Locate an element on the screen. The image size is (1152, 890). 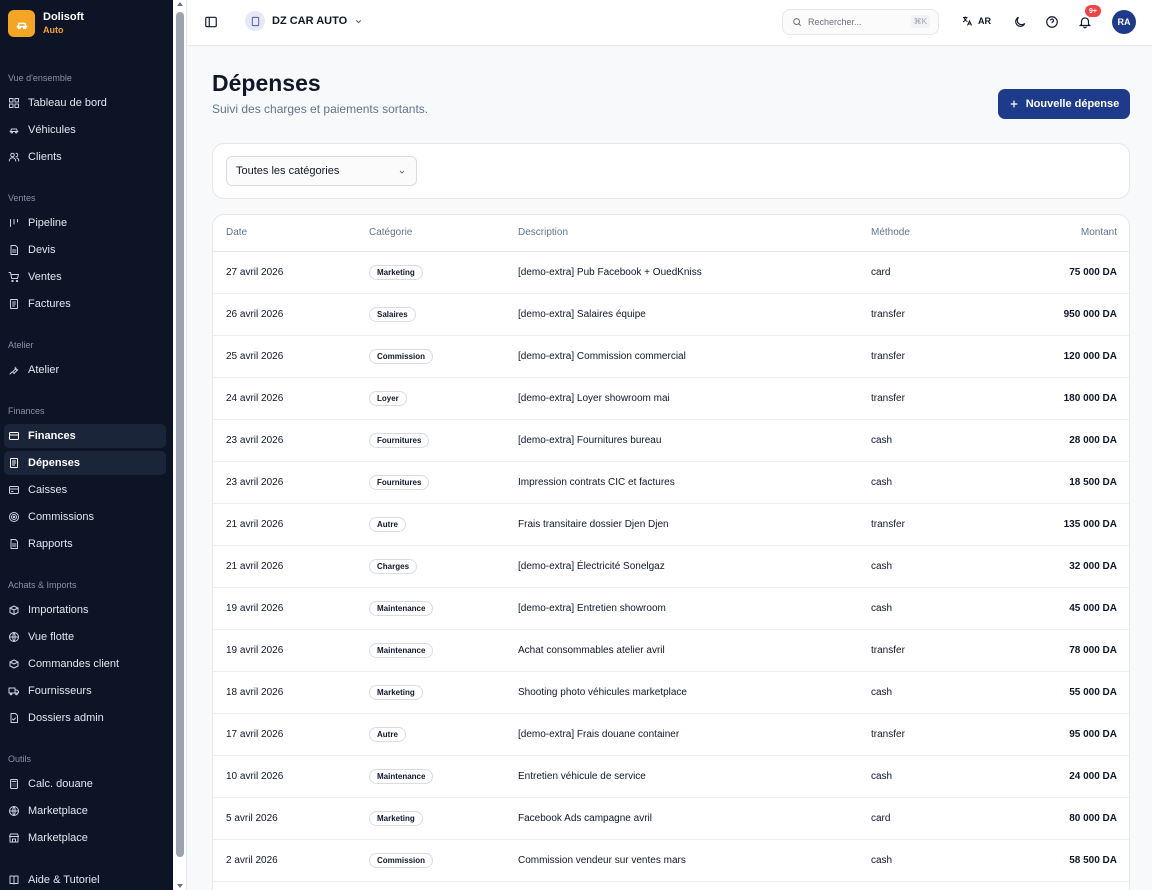
language-toggle: AR is located at coordinates (976, 21).